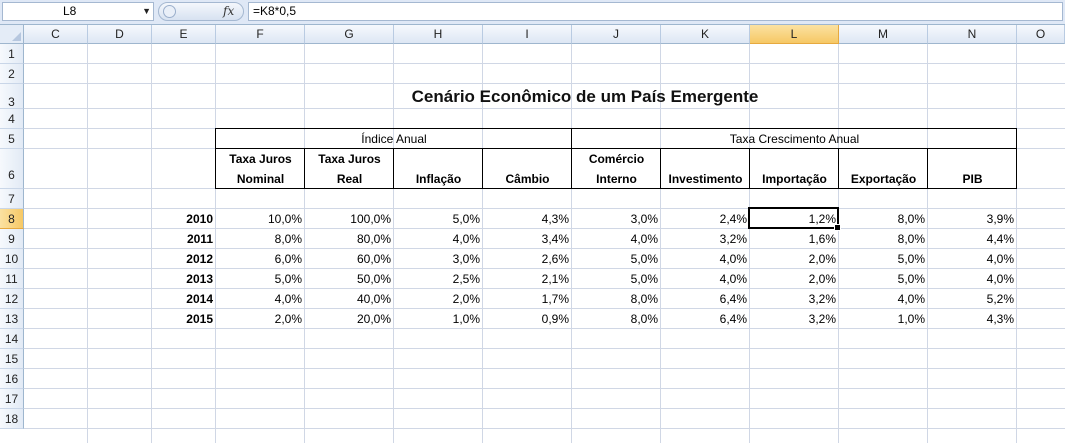 This screenshot has height=443, width=1065. What do you see at coordinates (120, 34) in the screenshot?
I see `column-header-d: D` at bounding box center [120, 34].